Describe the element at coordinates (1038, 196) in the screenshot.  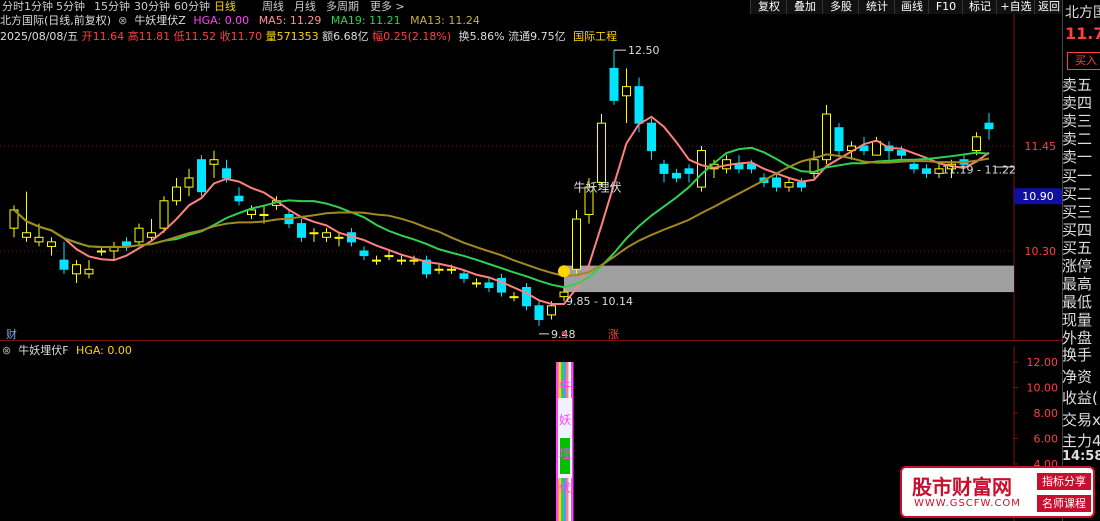
I see `current-price-tag: 10.90` at that location.